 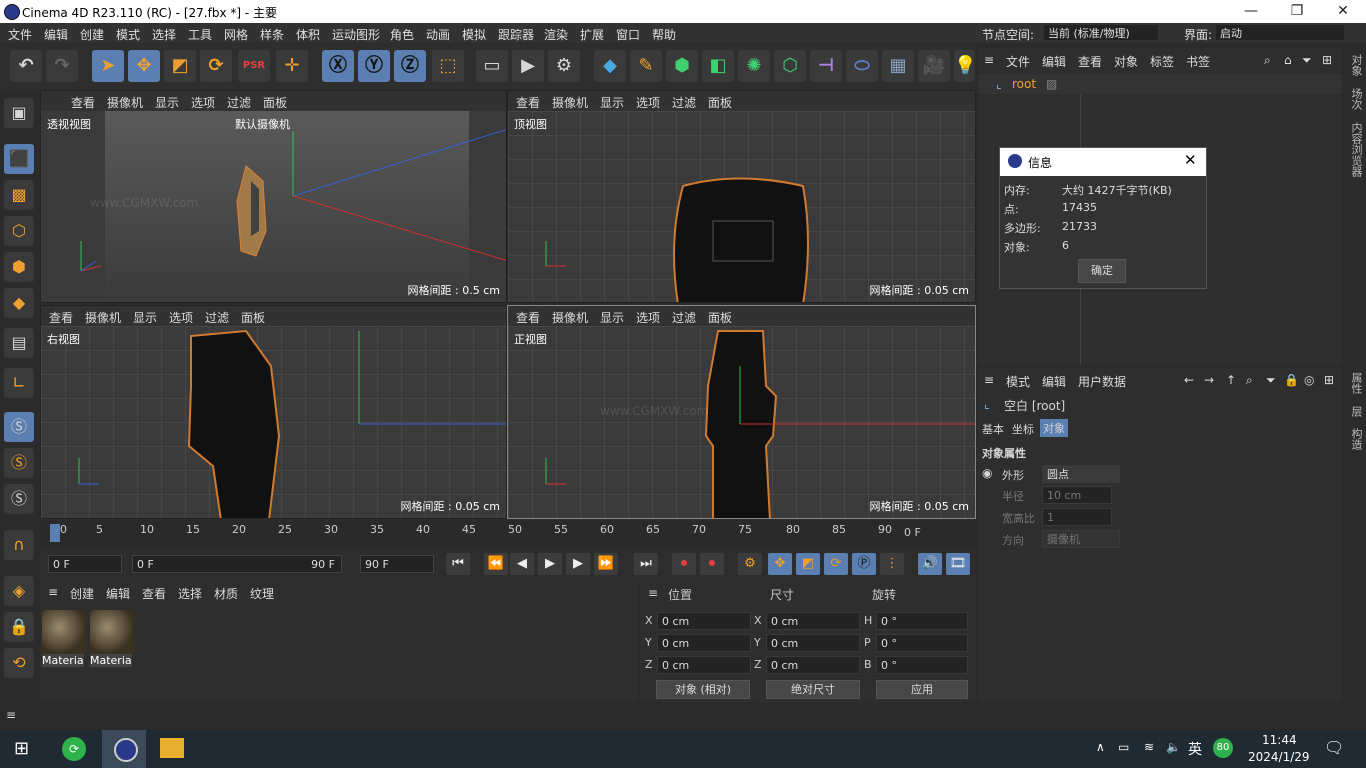 What do you see at coordinates (19, 343) in the screenshot?
I see `uv-mode-icon: ▤` at bounding box center [19, 343].